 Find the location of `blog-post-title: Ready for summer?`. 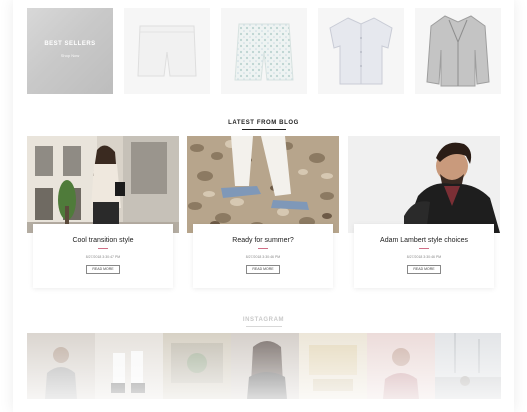

blog-post-title: Ready for summer? is located at coordinates (263, 240).